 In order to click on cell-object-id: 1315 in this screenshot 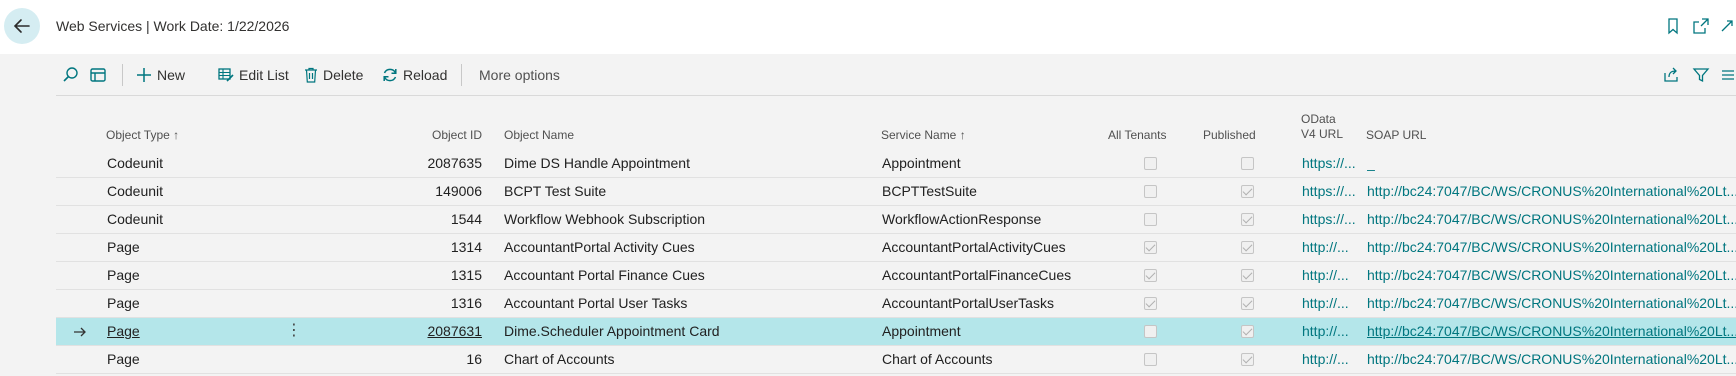, I will do `click(434, 275)`.